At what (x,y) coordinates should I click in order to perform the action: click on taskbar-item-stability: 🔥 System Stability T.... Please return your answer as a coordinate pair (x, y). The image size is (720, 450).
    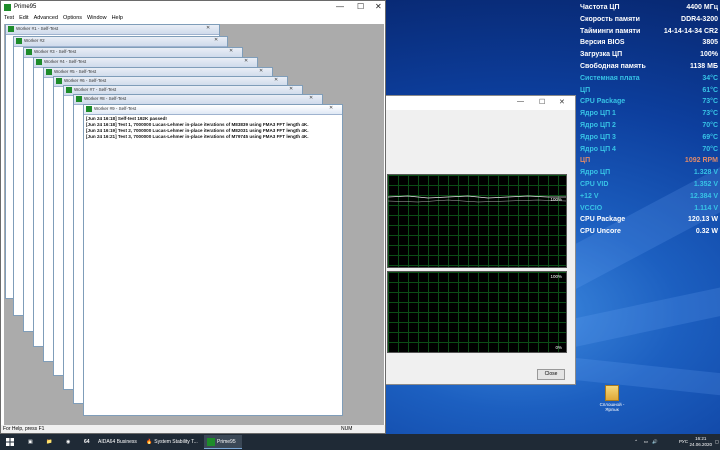
    Looking at the image, I should click on (174, 442).